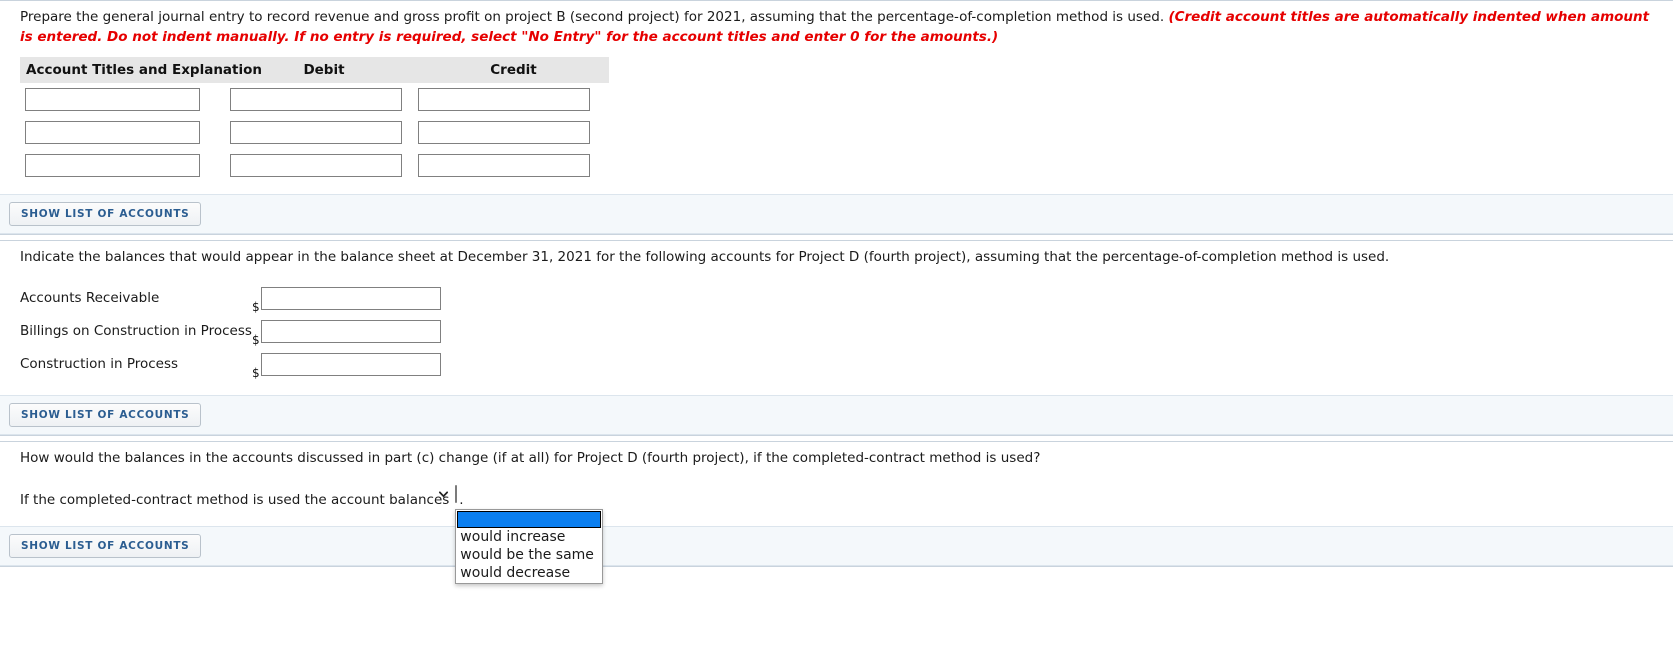 The height and width of the screenshot is (655, 1673). I want to click on currency-symbol-2: $, so click(256, 339).